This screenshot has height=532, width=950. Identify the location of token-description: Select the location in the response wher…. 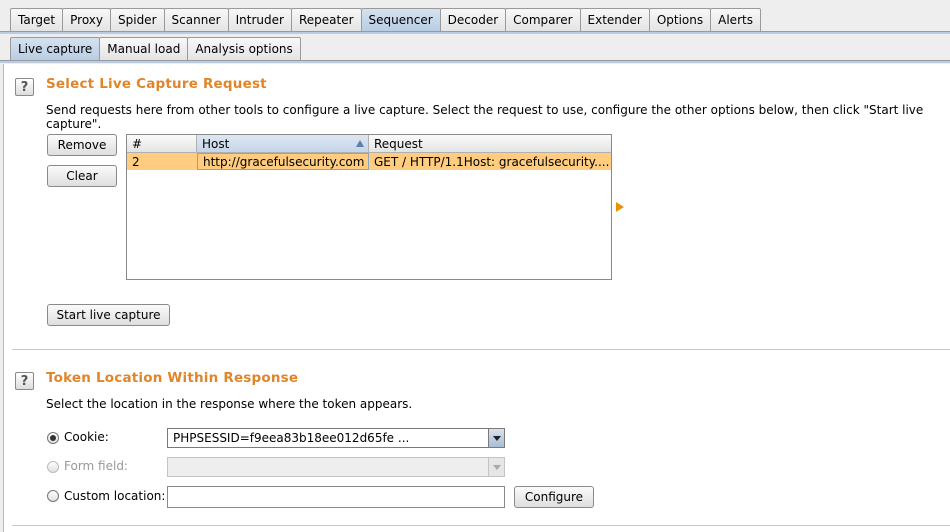
(229, 404).